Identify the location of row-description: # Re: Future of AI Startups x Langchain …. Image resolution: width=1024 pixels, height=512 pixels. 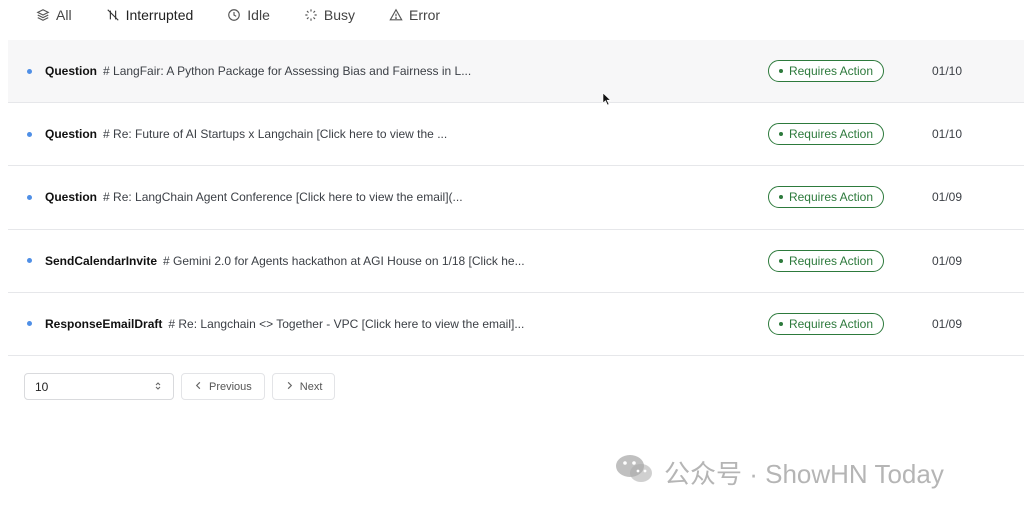
(275, 134).